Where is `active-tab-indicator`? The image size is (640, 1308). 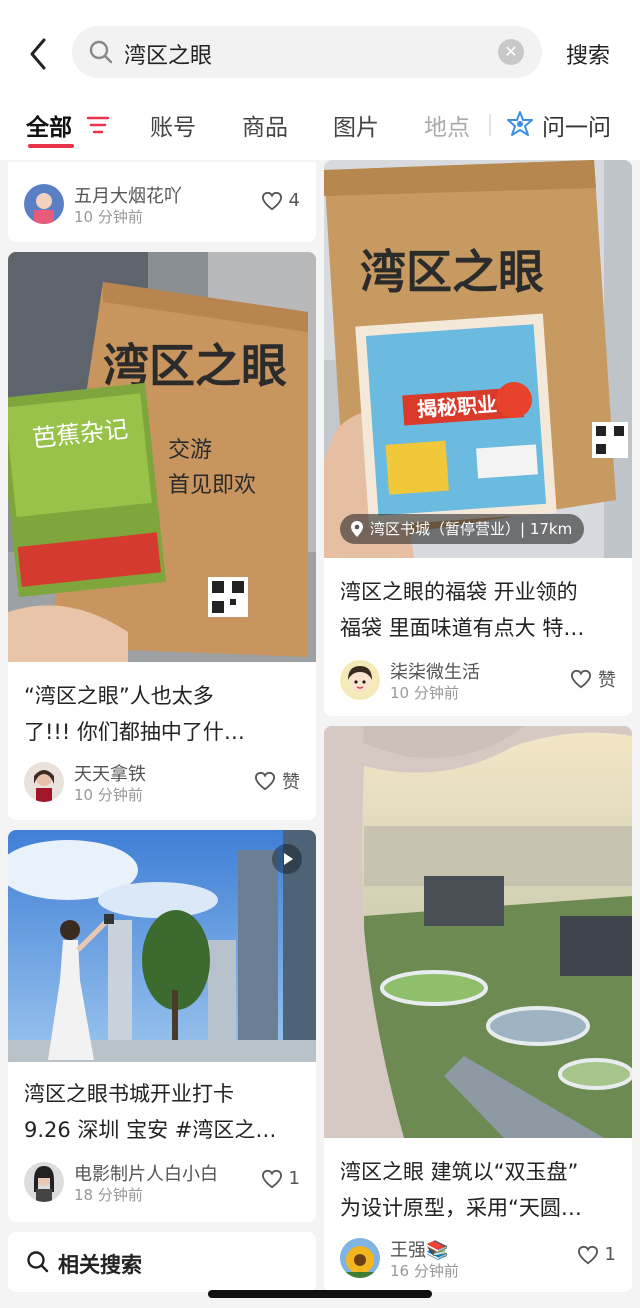
active-tab-indicator is located at coordinates (51, 146).